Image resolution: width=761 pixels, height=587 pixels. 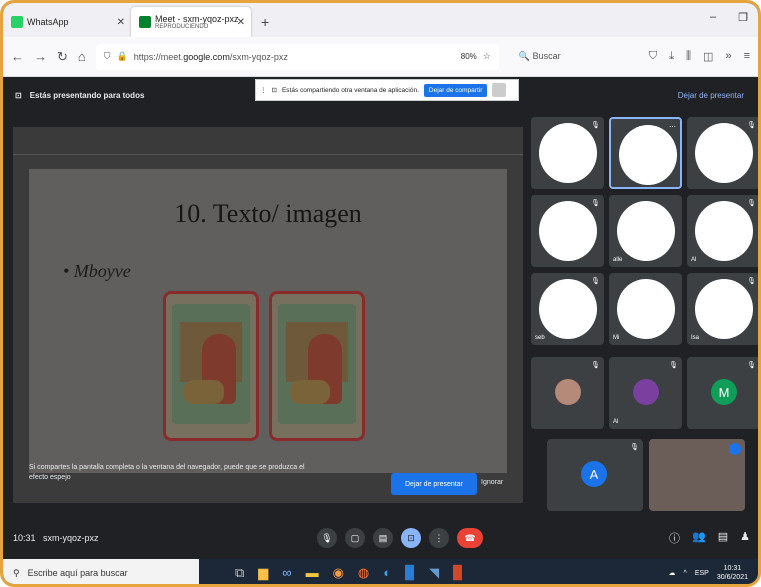 I want to click on participant-name: seb, so click(x=540, y=338).